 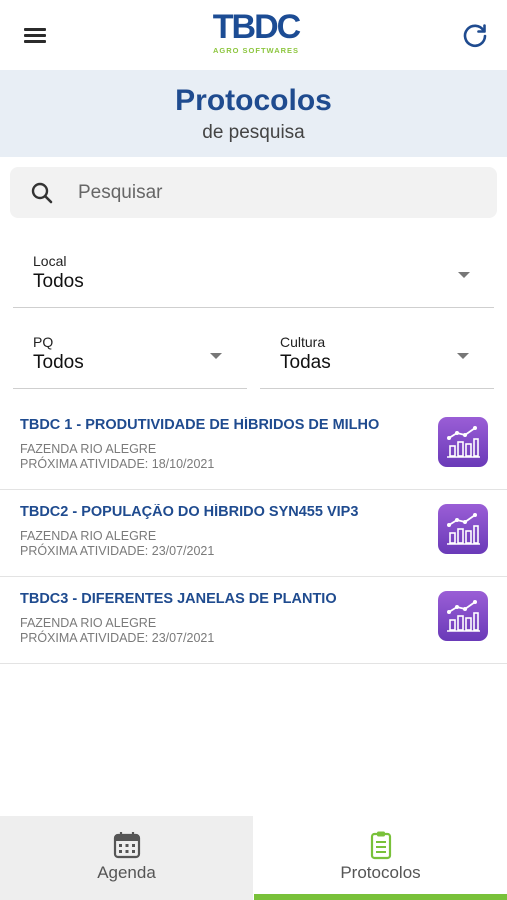 What do you see at coordinates (256, 27) in the screenshot?
I see `logo-text: TBDC` at bounding box center [256, 27].